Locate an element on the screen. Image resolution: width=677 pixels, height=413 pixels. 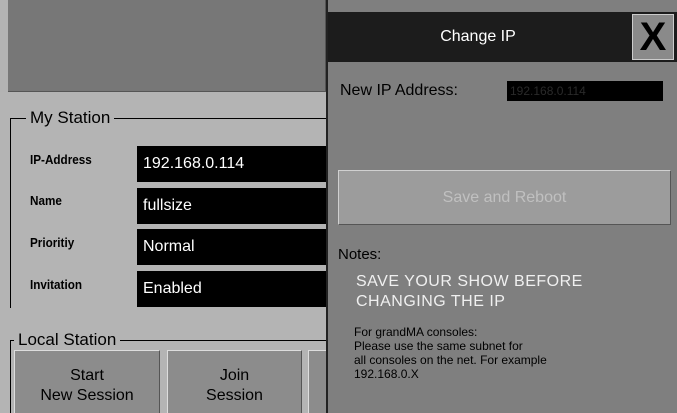
new-ip-input: 192.168.0.114 is located at coordinates (585, 91).